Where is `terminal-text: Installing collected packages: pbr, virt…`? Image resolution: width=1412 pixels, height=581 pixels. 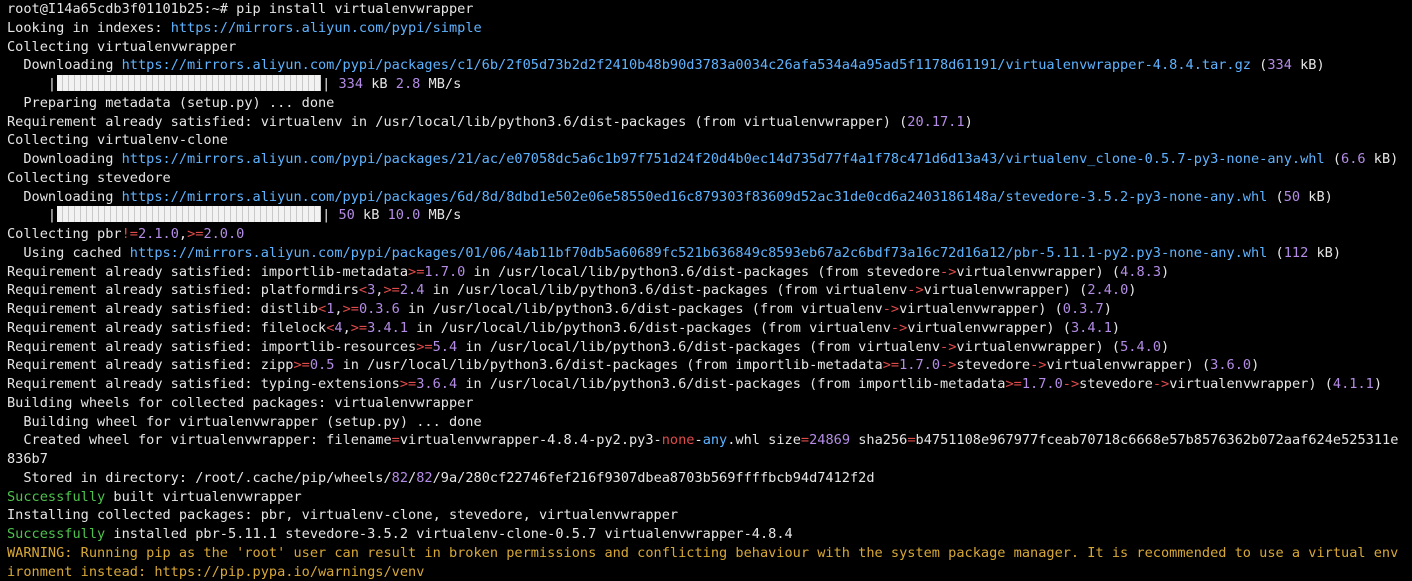
terminal-text: Installing collected packages: pbr, virt… is located at coordinates (343, 515).